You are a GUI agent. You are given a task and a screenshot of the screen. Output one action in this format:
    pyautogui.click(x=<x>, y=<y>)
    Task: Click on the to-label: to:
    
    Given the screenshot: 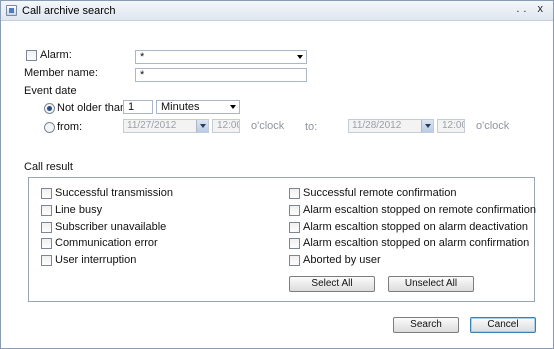 What is the action you would take?
    pyautogui.click(x=311, y=127)
    